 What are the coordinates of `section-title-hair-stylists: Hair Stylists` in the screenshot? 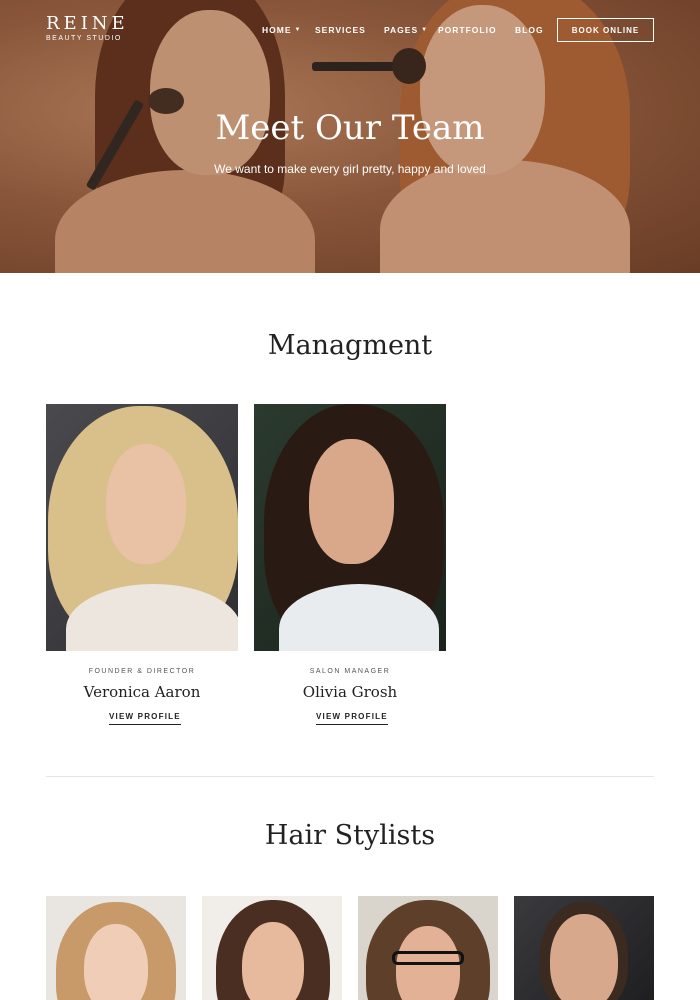 It's located at (350, 835).